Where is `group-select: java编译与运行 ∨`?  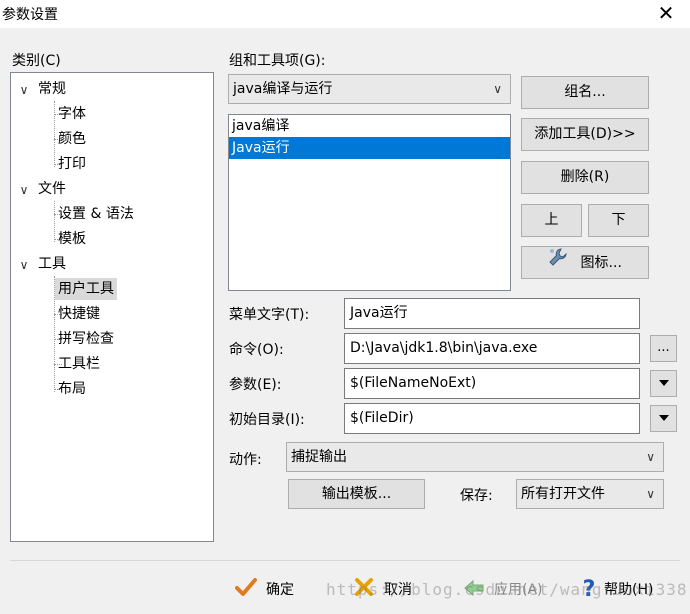 group-select: java编译与运行 ∨ is located at coordinates (369, 89).